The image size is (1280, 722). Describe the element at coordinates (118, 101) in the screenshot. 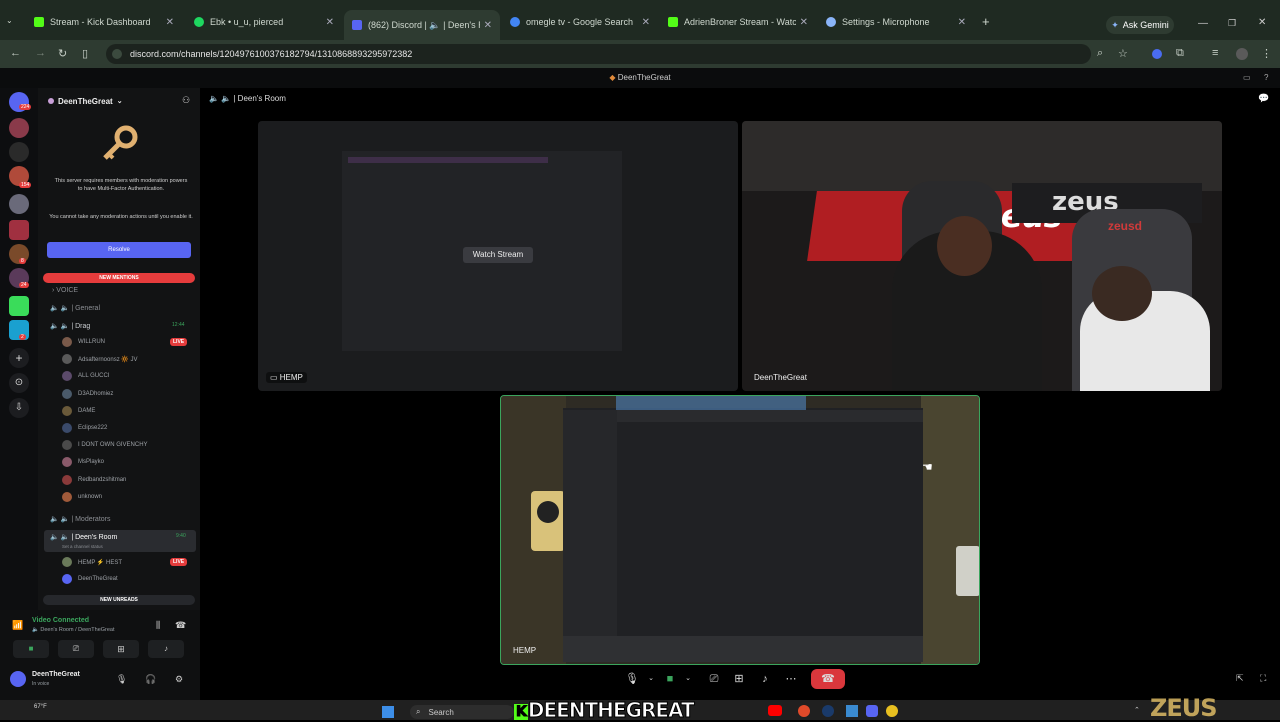

I see `server-header: DeenTheGreat ⌄` at that location.